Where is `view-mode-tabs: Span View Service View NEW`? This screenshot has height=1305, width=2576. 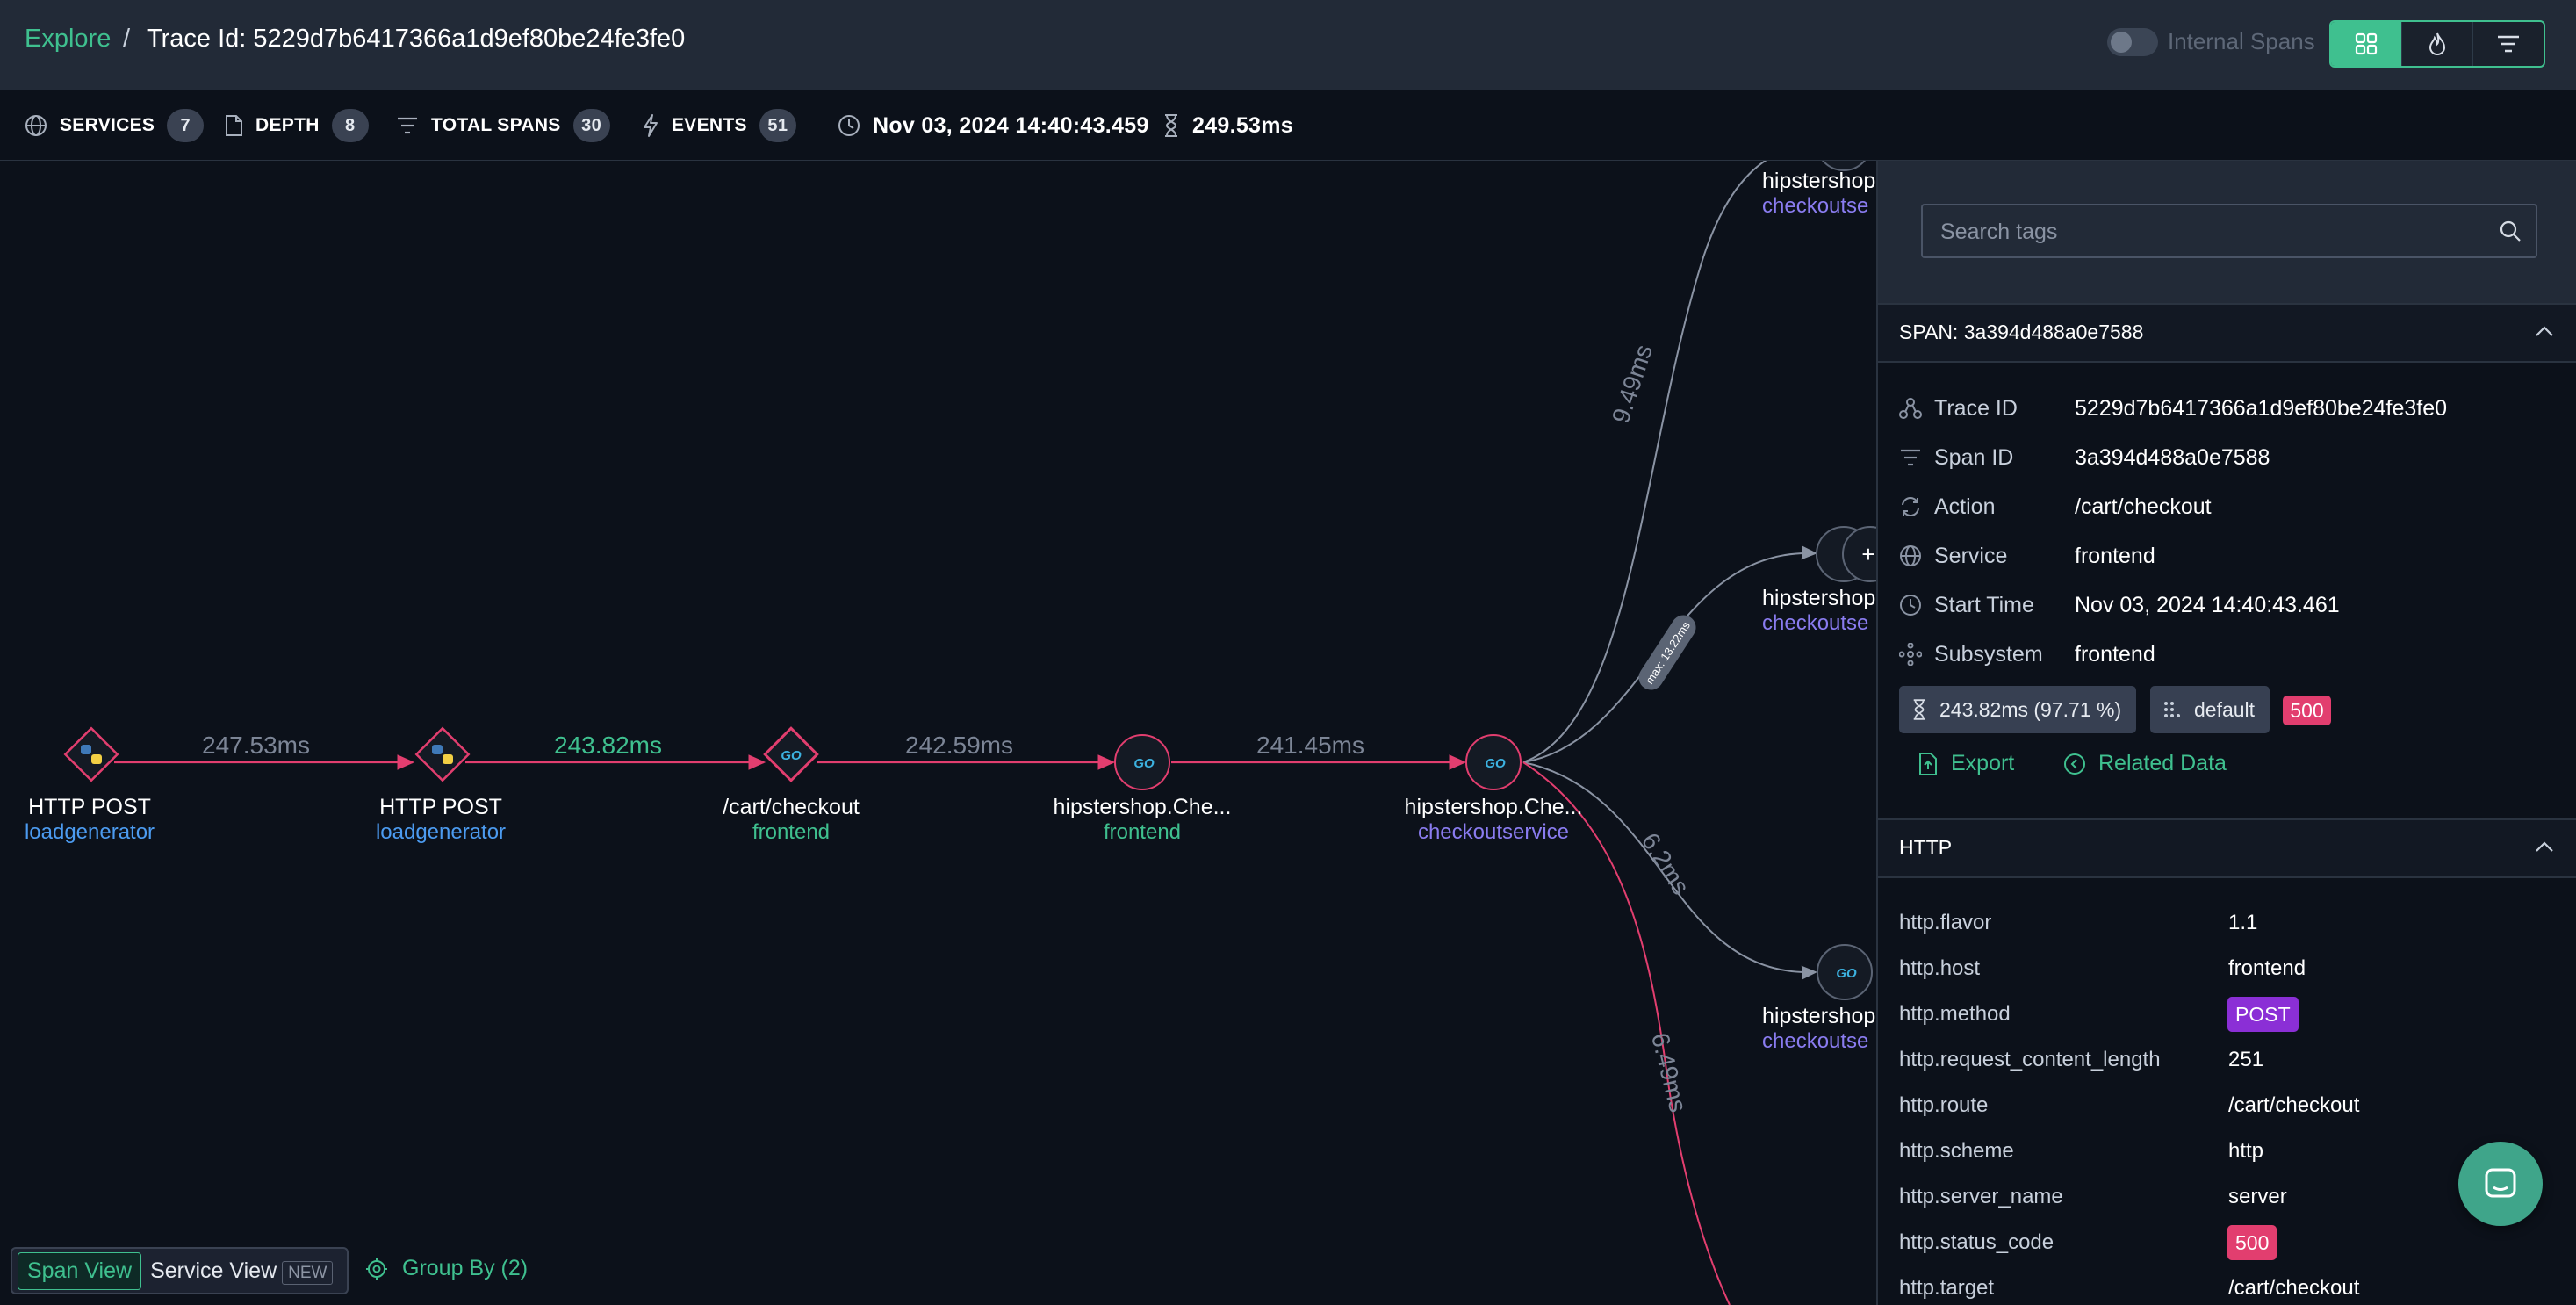
view-mode-tabs: Span View Service View NEW is located at coordinates (180, 1270).